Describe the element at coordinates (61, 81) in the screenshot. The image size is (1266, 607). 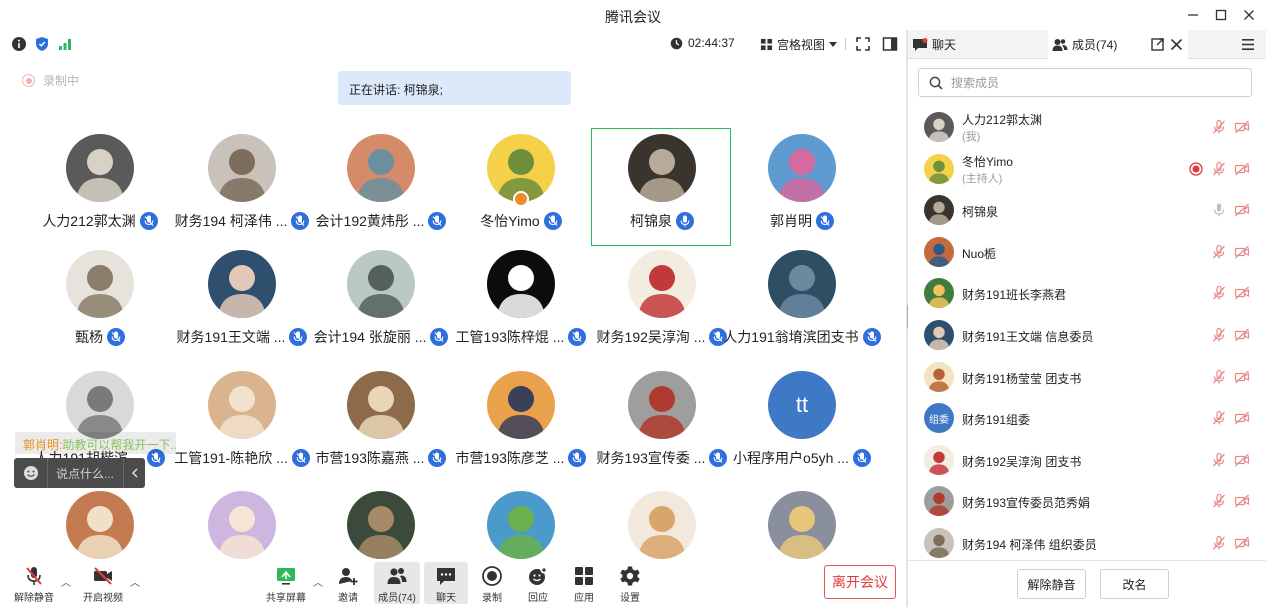
I see `recording-label: 录制中` at that location.